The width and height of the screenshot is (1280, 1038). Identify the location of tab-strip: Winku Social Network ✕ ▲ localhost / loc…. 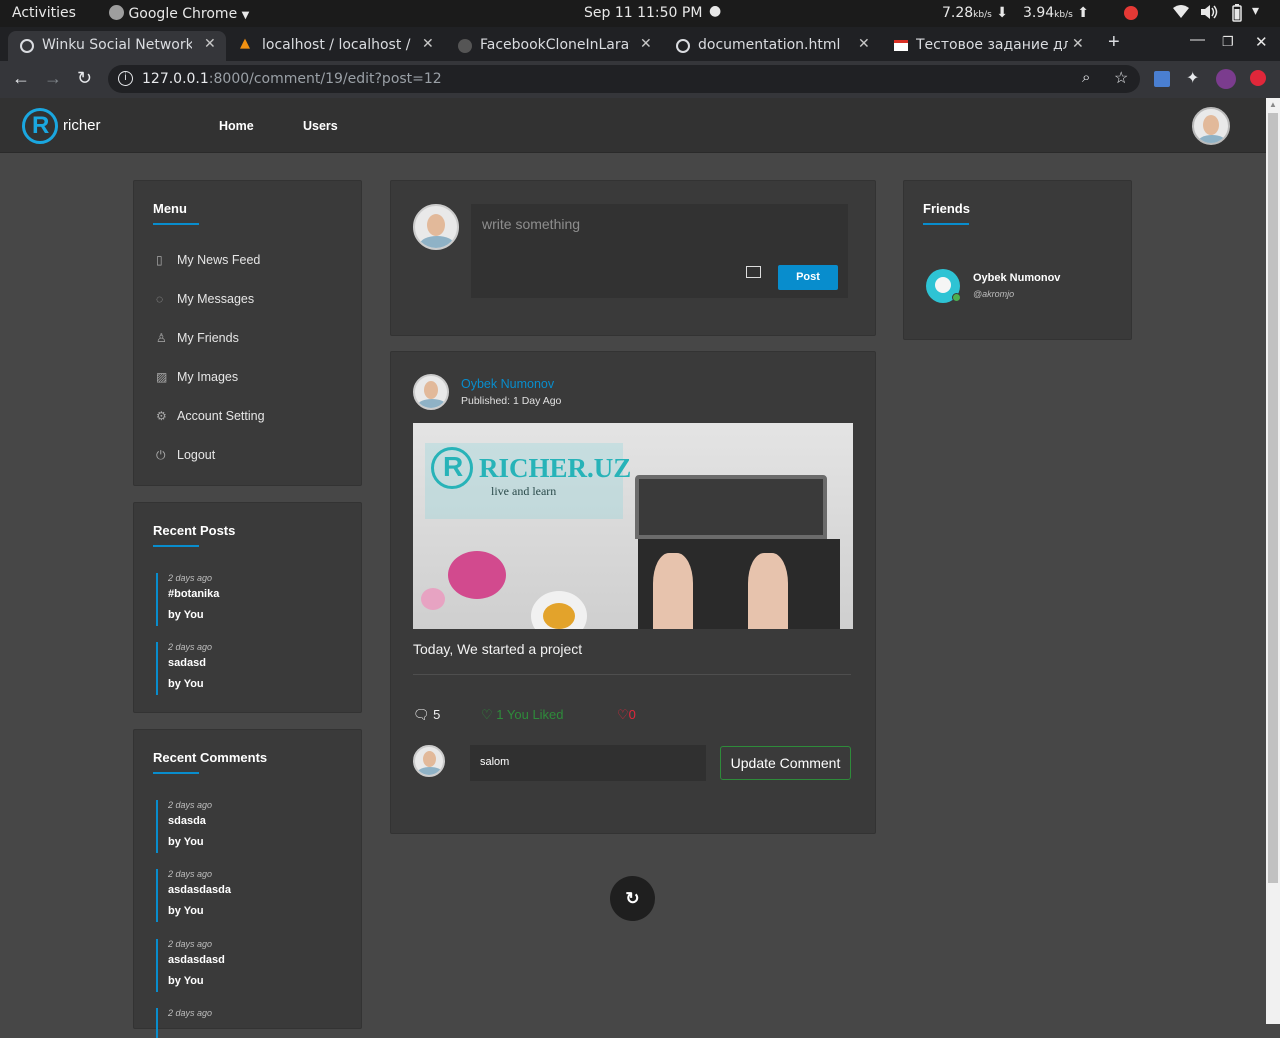
(640, 44).